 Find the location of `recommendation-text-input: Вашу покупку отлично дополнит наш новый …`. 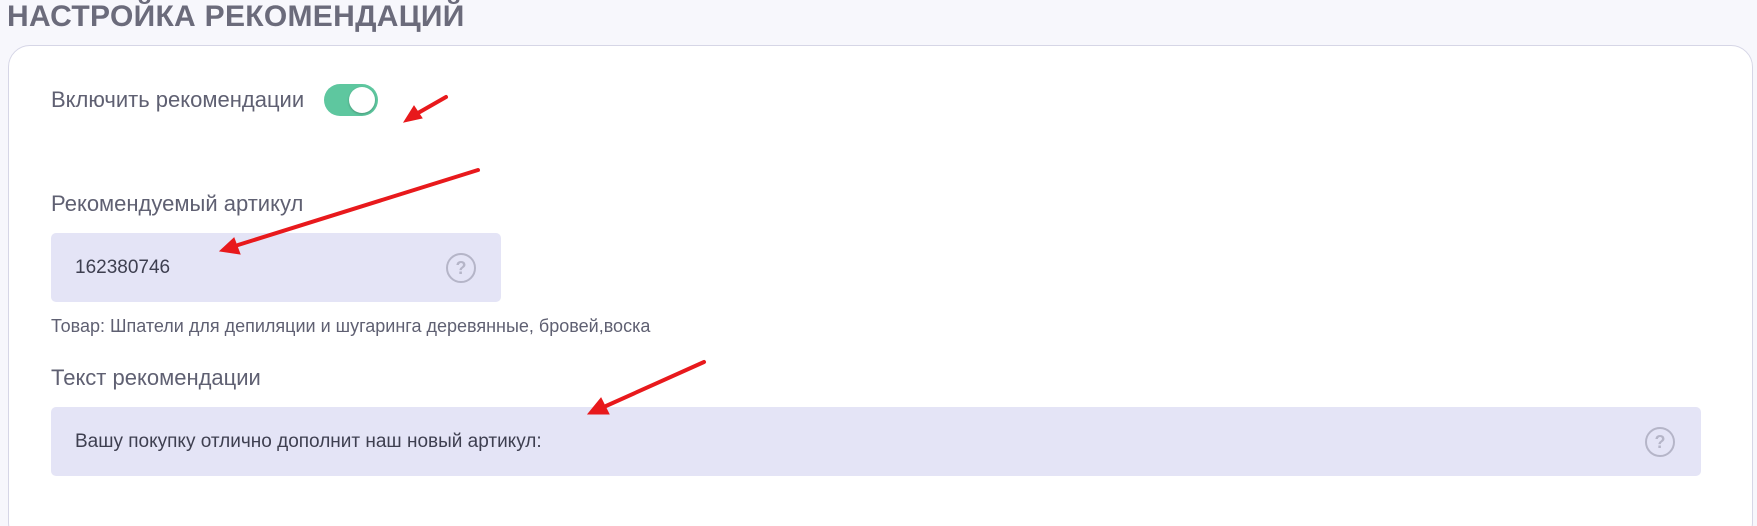

recommendation-text-input: Вашу покупку отлично дополнит наш новый … is located at coordinates (876, 441).